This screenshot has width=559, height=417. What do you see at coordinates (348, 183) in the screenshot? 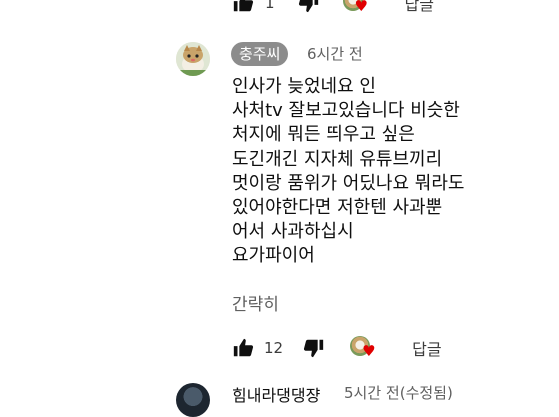
I see `comment-line: 멋이랑 품위가 어딨나요 뭐라도` at bounding box center [348, 183].